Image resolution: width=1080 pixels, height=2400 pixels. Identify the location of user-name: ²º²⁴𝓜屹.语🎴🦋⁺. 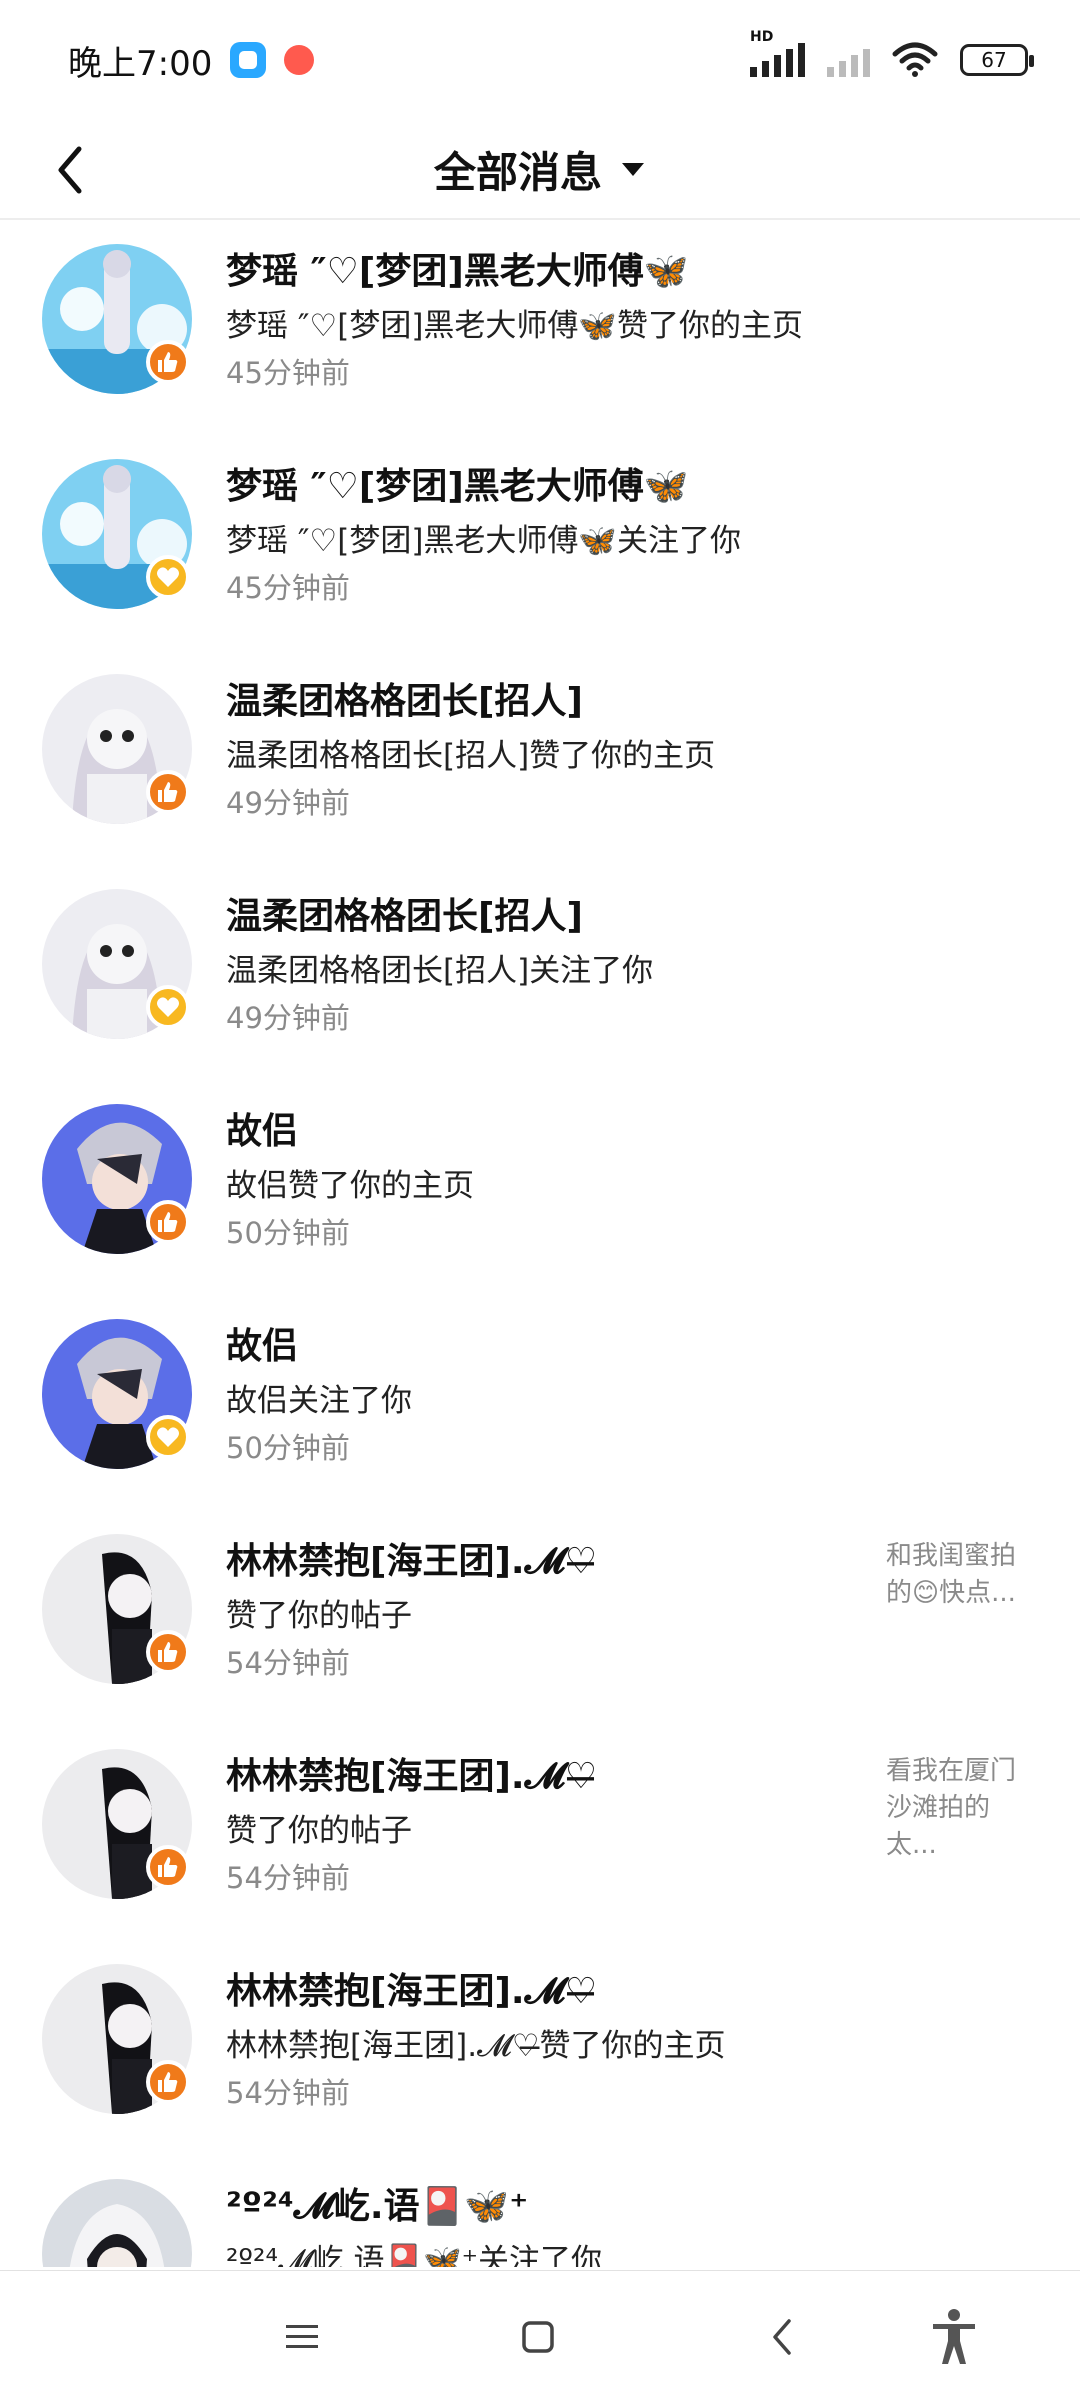
(377, 2206).